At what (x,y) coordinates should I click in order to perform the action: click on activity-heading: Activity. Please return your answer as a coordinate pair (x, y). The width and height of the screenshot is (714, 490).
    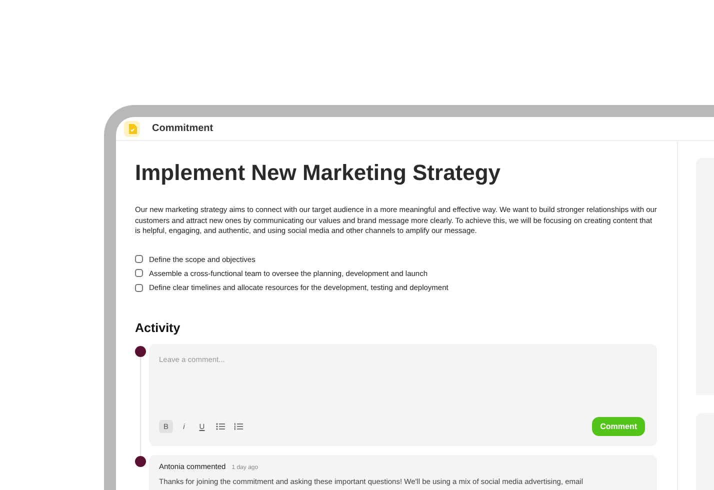
    Looking at the image, I should click on (158, 329).